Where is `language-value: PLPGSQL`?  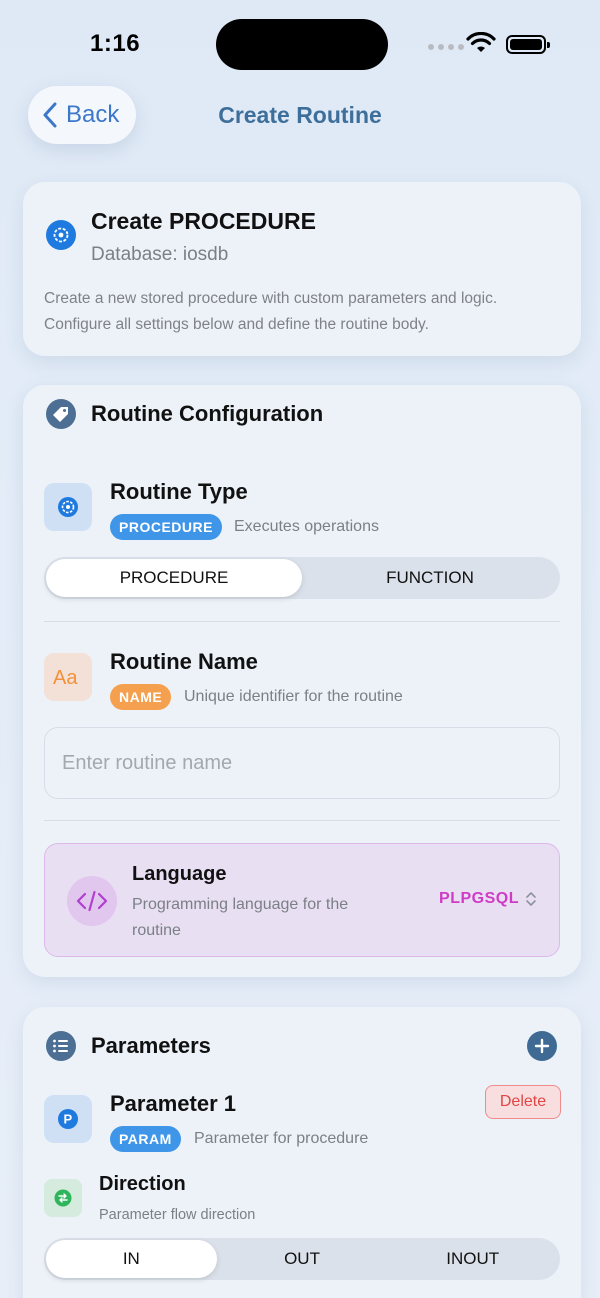 language-value: PLPGSQL is located at coordinates (479, 898).